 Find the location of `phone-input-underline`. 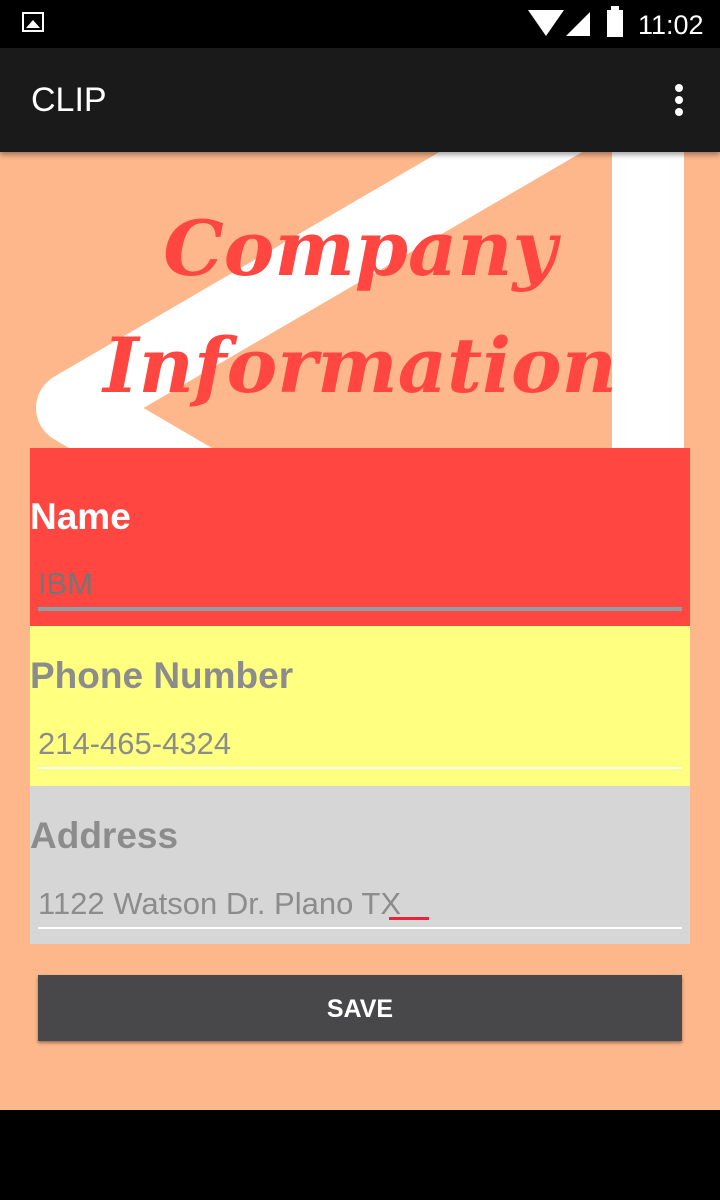

phone-input-underline is located at coordinates (360, 768).